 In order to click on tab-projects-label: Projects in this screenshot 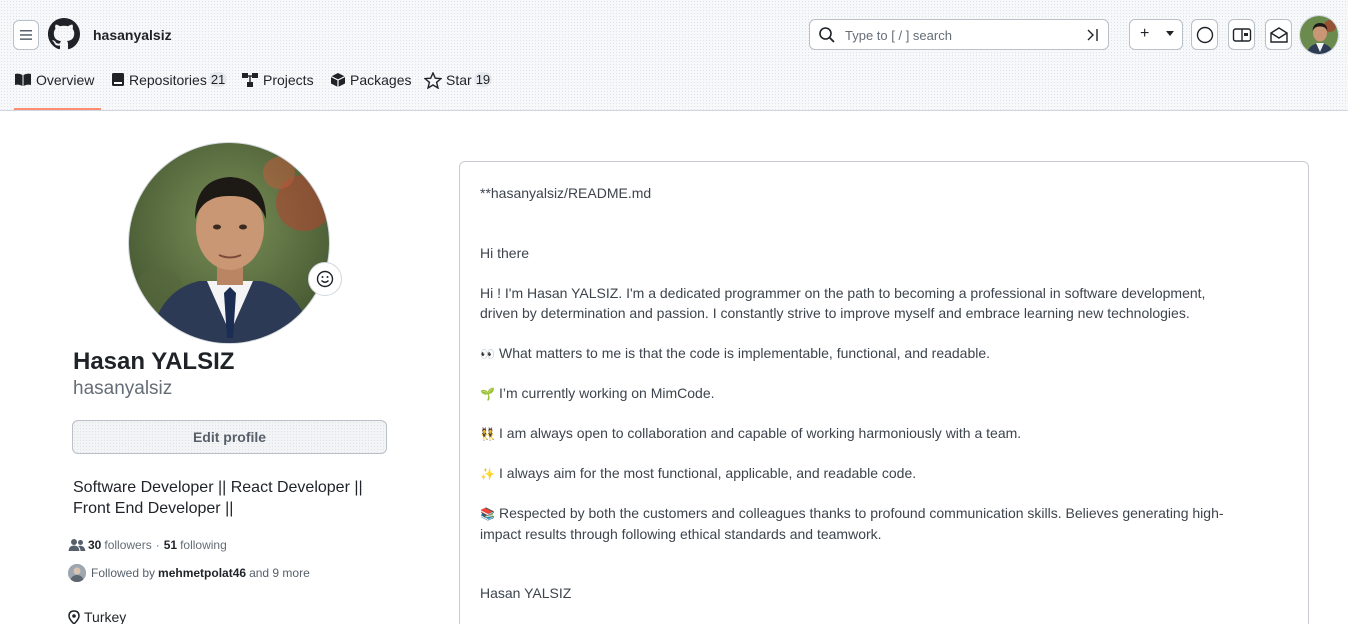, I will do `click(288, 80)`.